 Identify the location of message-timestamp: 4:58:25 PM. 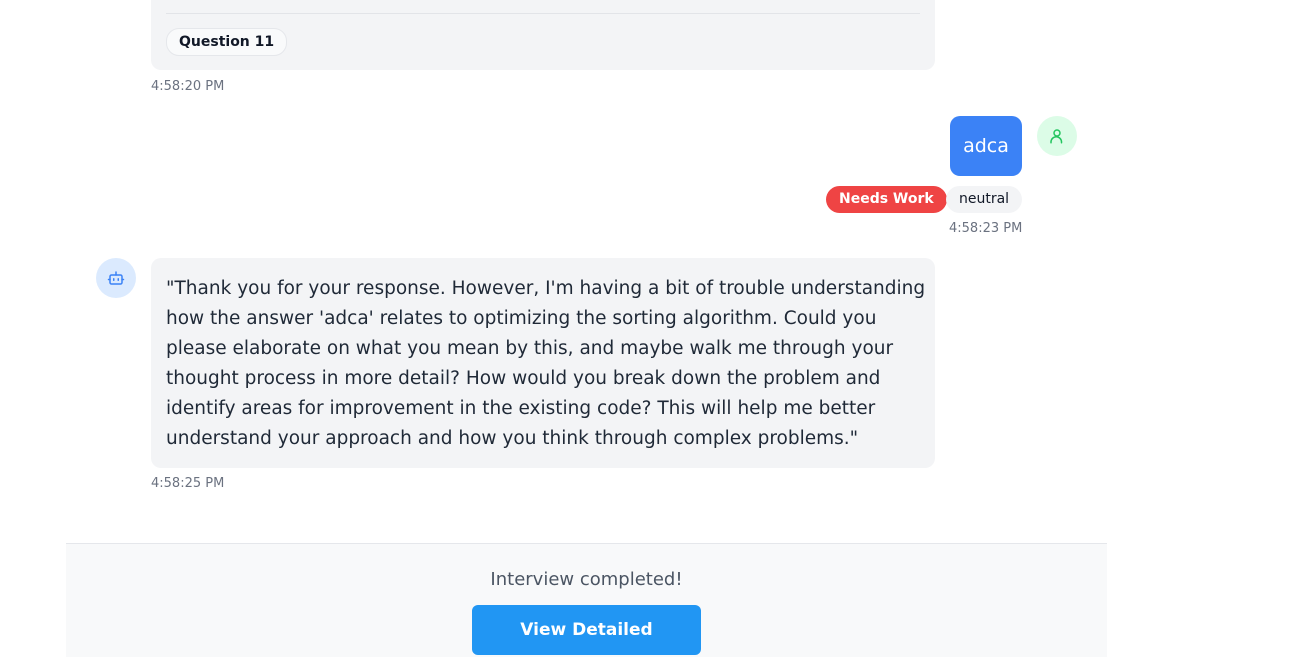
(188, 483).